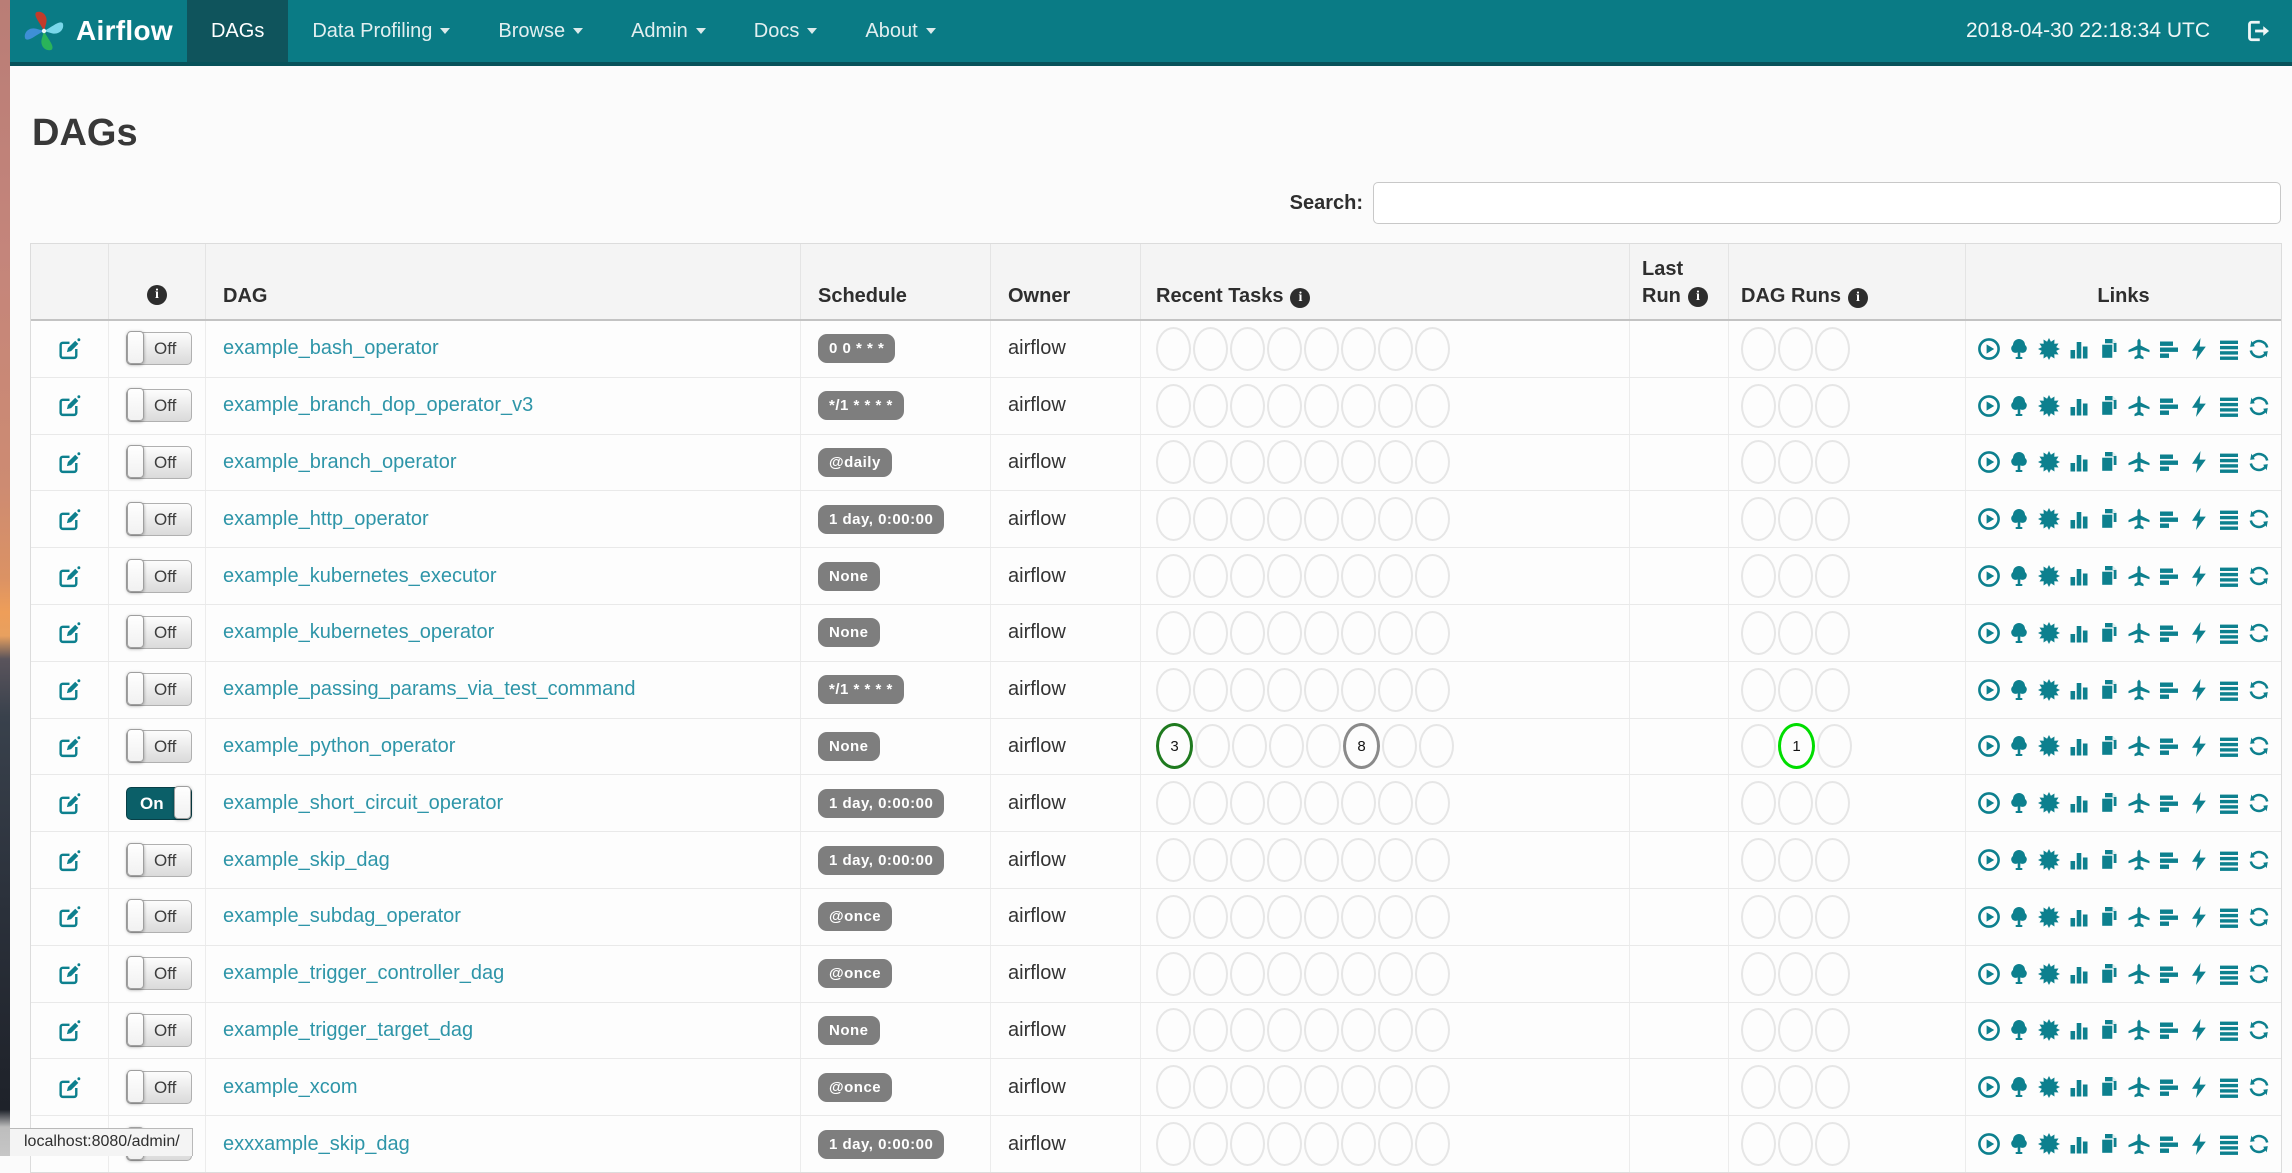 This screenshot has height=1173, width=2292. I want to click on dag-link: example_short_circuit_operator, so click(363, 803).